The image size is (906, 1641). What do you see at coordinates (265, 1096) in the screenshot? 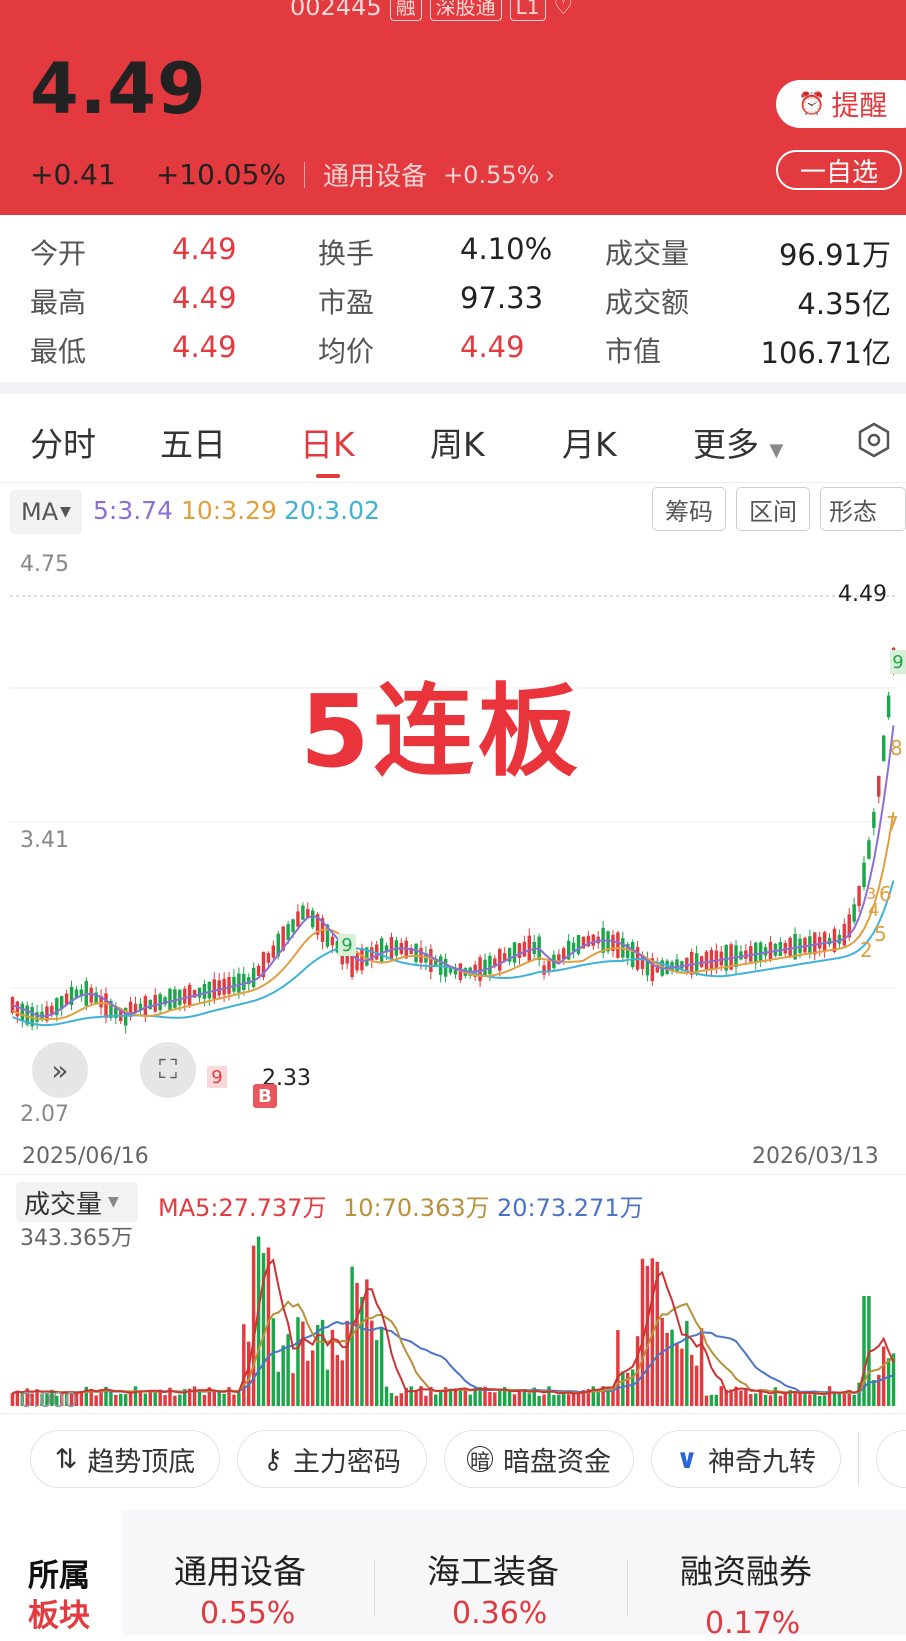
I see `buy-badge: B` at bounding box center [265, 1096].